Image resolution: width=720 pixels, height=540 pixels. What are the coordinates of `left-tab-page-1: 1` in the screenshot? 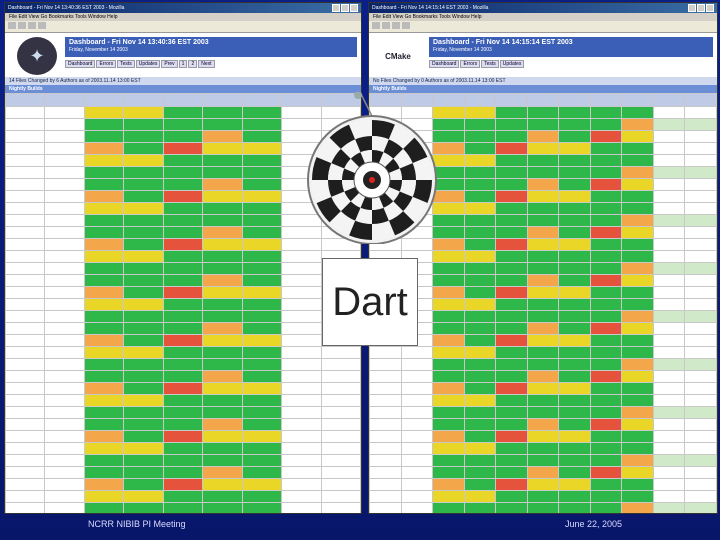 It's located at (183, 64).